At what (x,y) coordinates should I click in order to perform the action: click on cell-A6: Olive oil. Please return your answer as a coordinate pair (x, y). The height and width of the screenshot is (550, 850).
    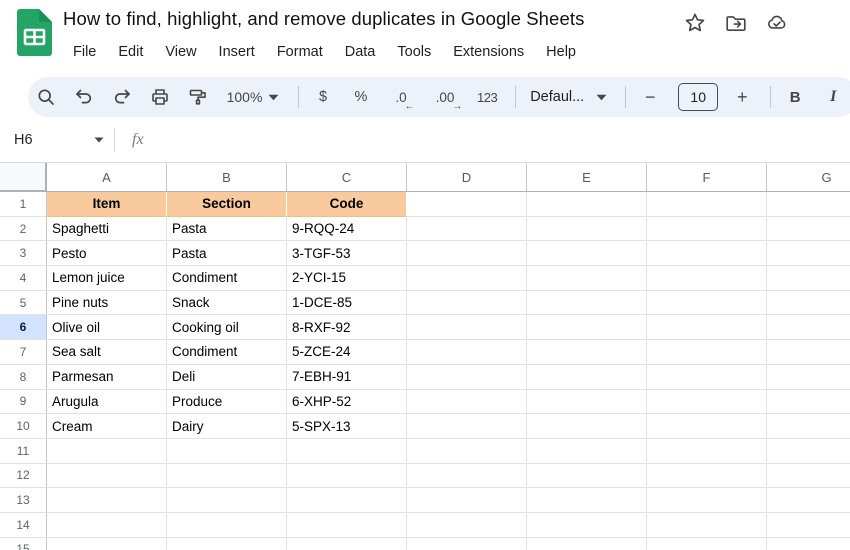
    Looking at the image, I should click on (107, 328).